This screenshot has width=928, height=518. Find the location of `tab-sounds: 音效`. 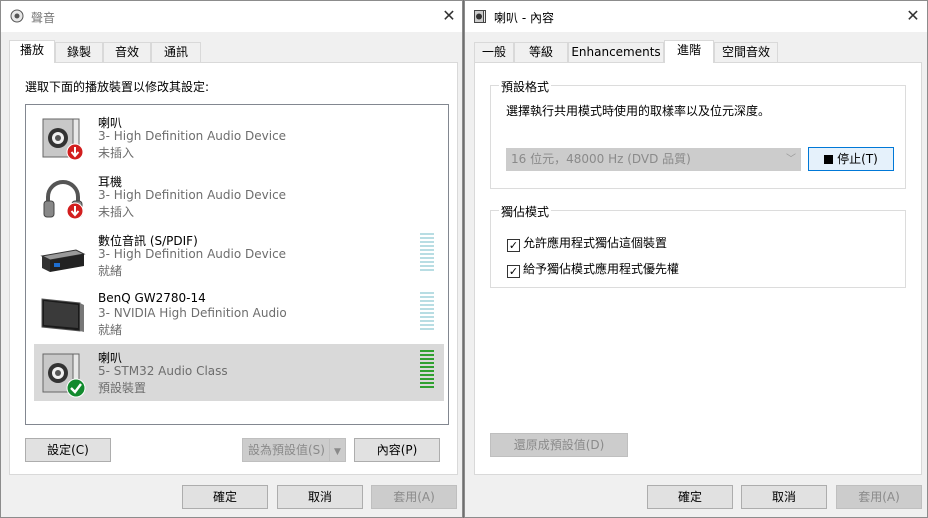

tab-sounds: 音效 is located at coordinates (127, 52).